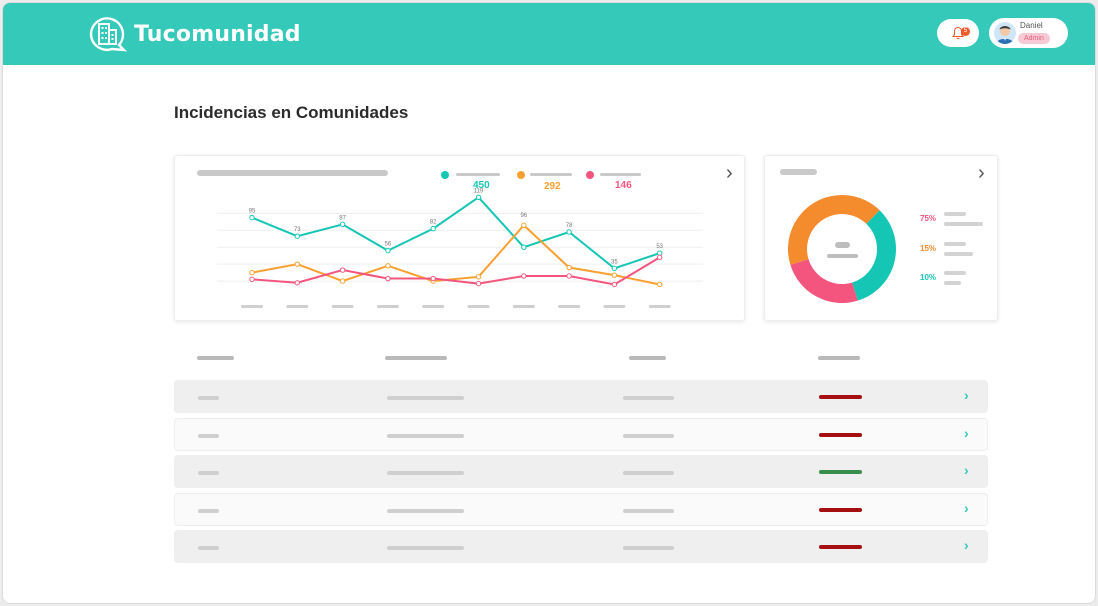 The width and height of the screenshot is (1098, 606). I want to click on user-name: Daniel, so click(1031, 25).